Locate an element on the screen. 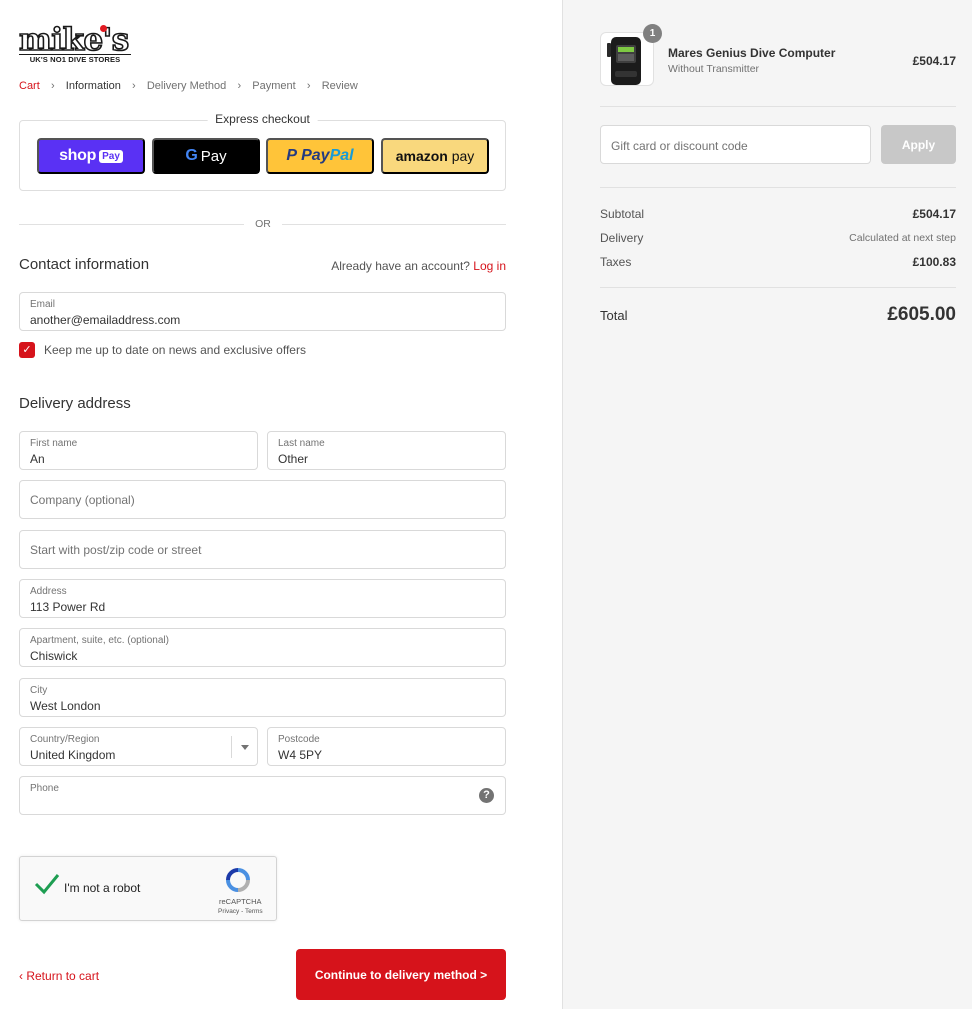 This screenshot has height=1009, width=972. email-field: Email another@emailaddress.com is located at coordinates (262, 311).